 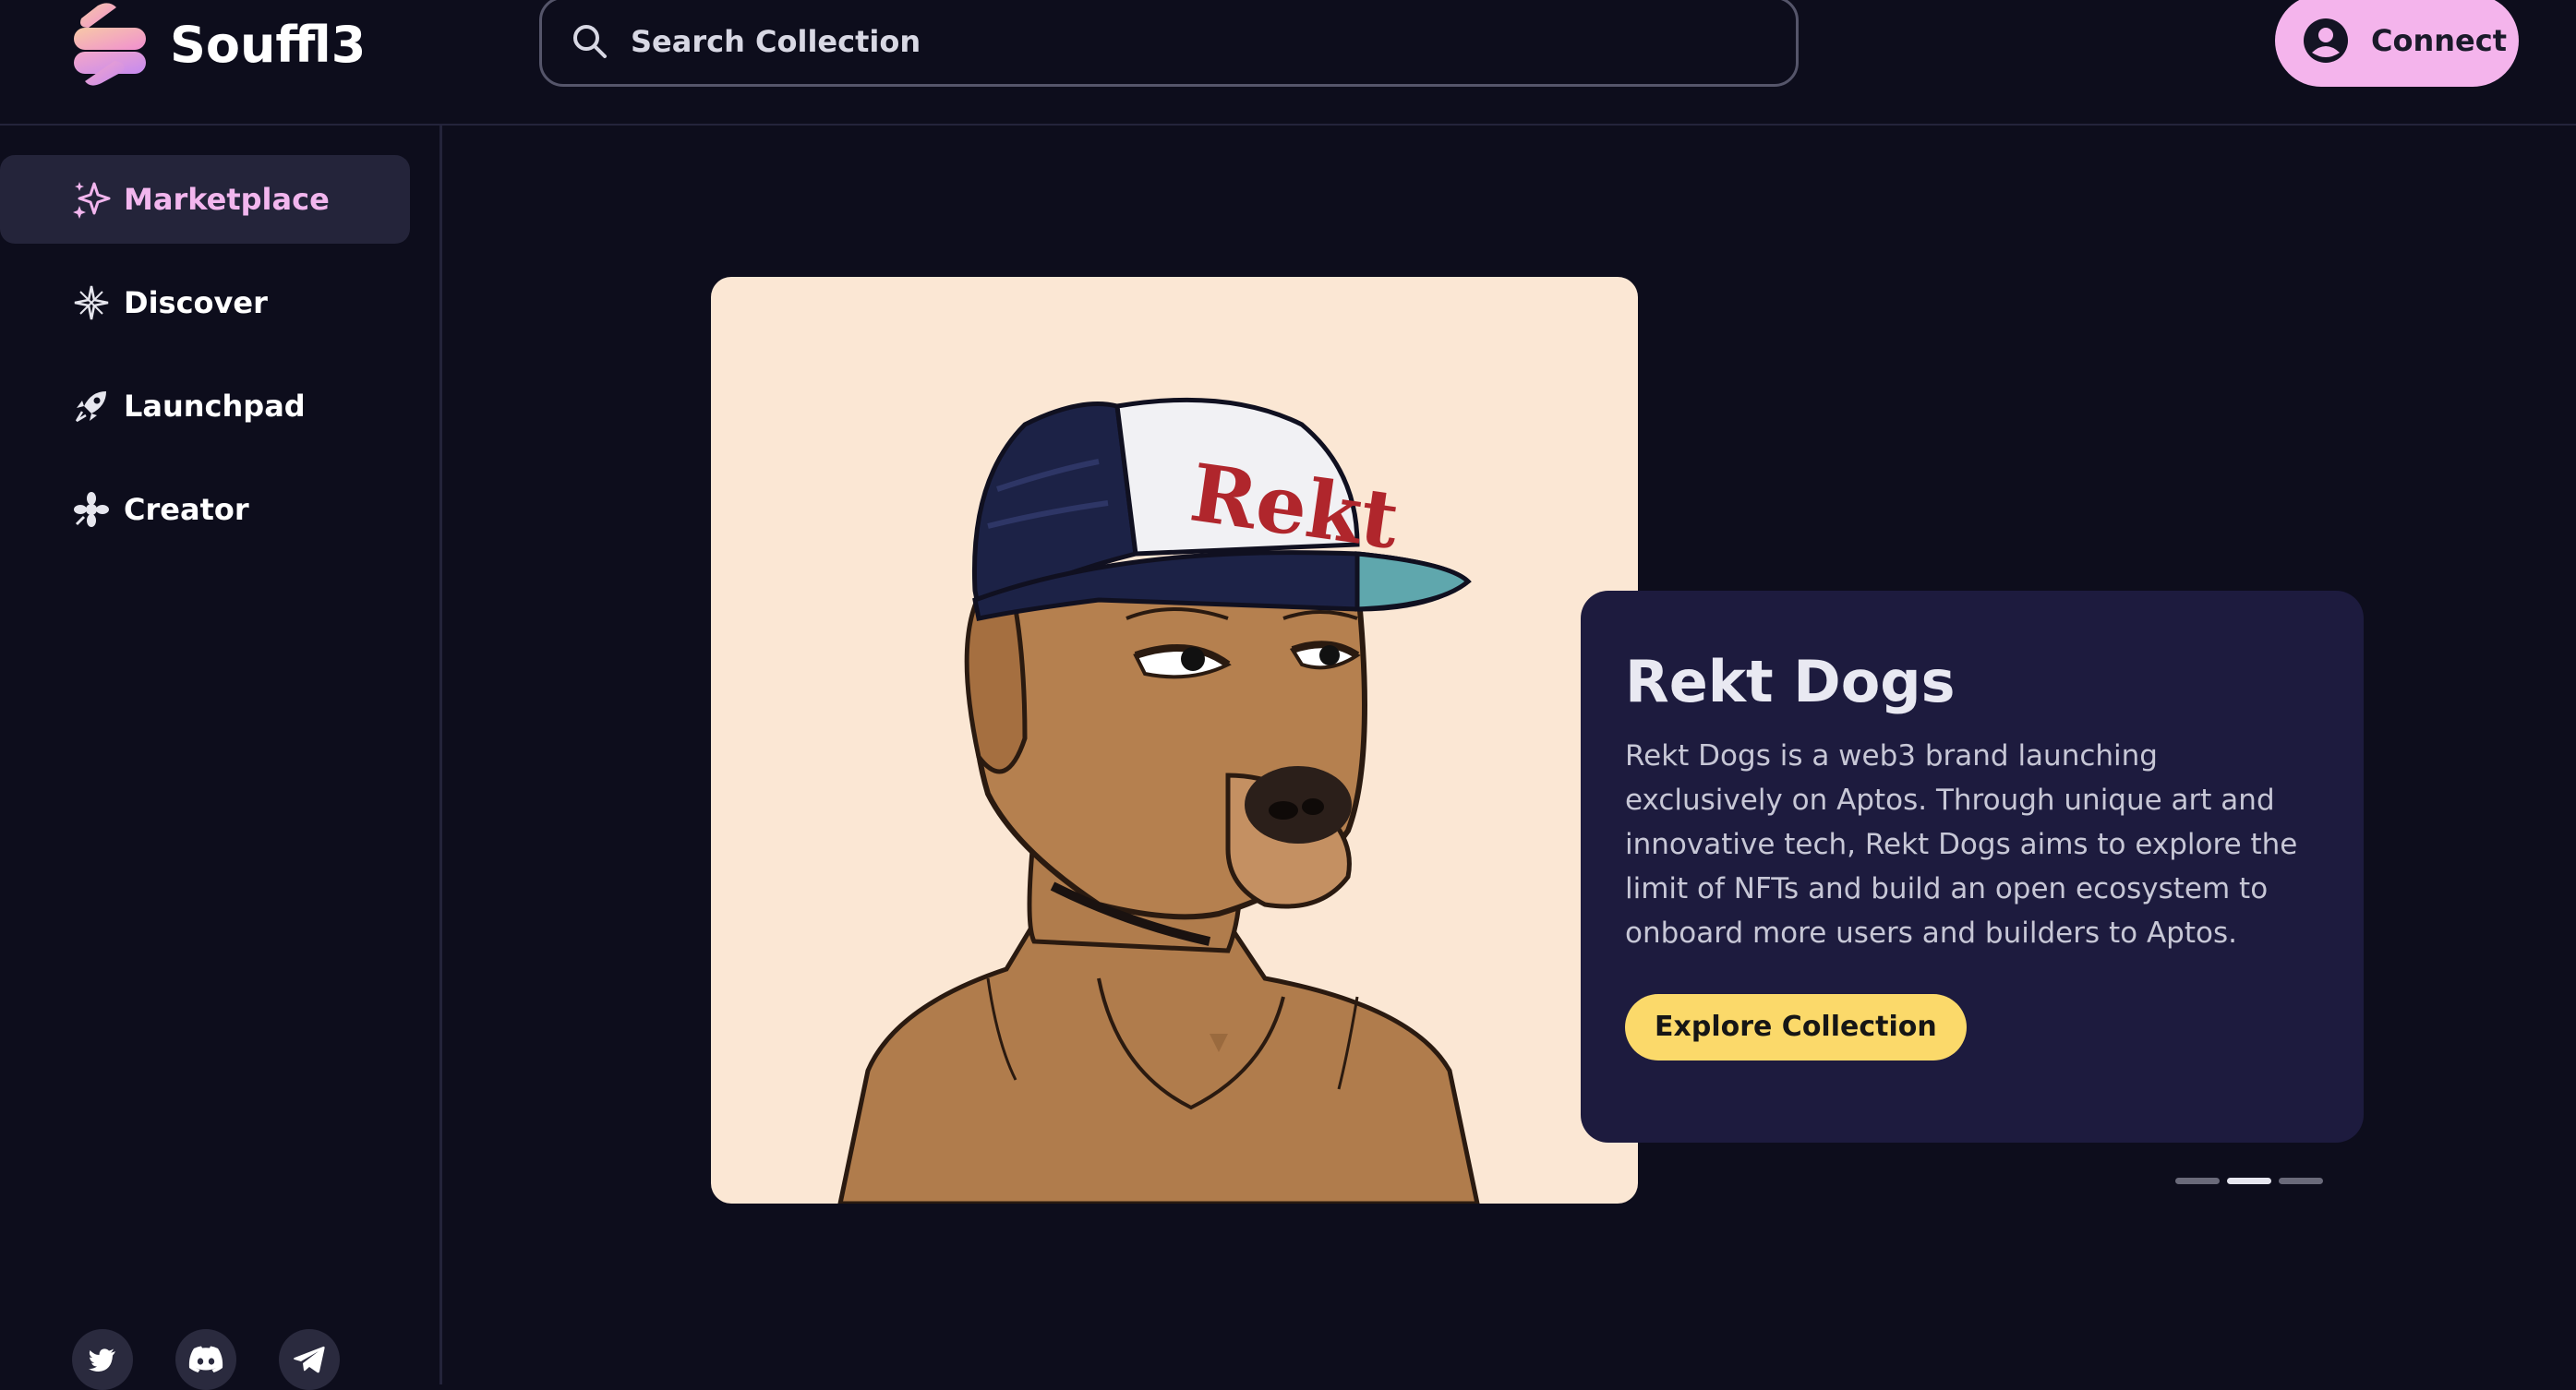 I want to click on brand-logo: Souffl3, so click(x=218, y=44).